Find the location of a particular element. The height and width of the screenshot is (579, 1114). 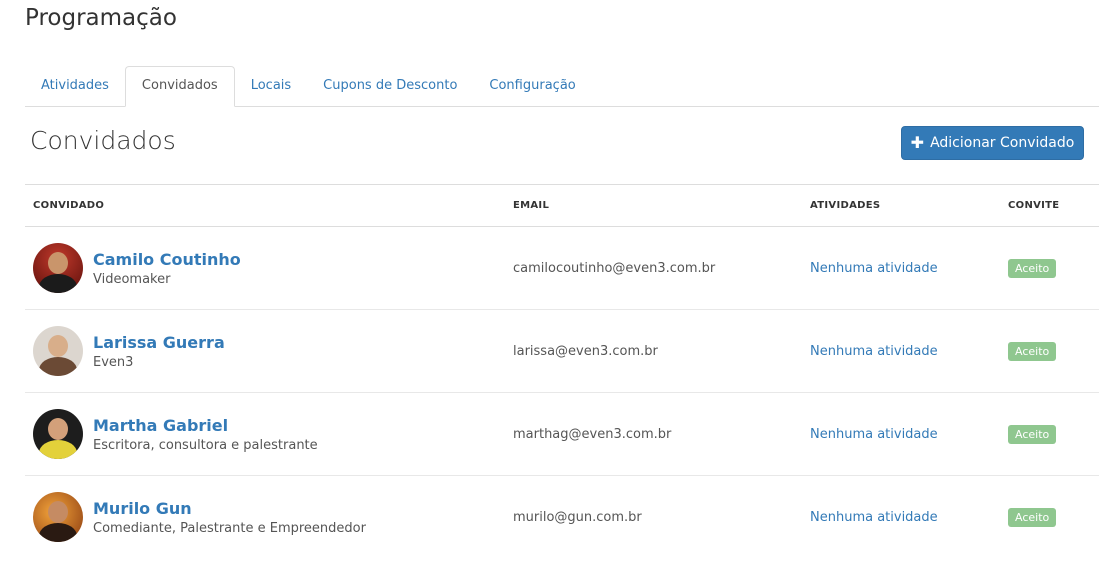

tab-convidados: Convidados is located at coordinates (179, 86).